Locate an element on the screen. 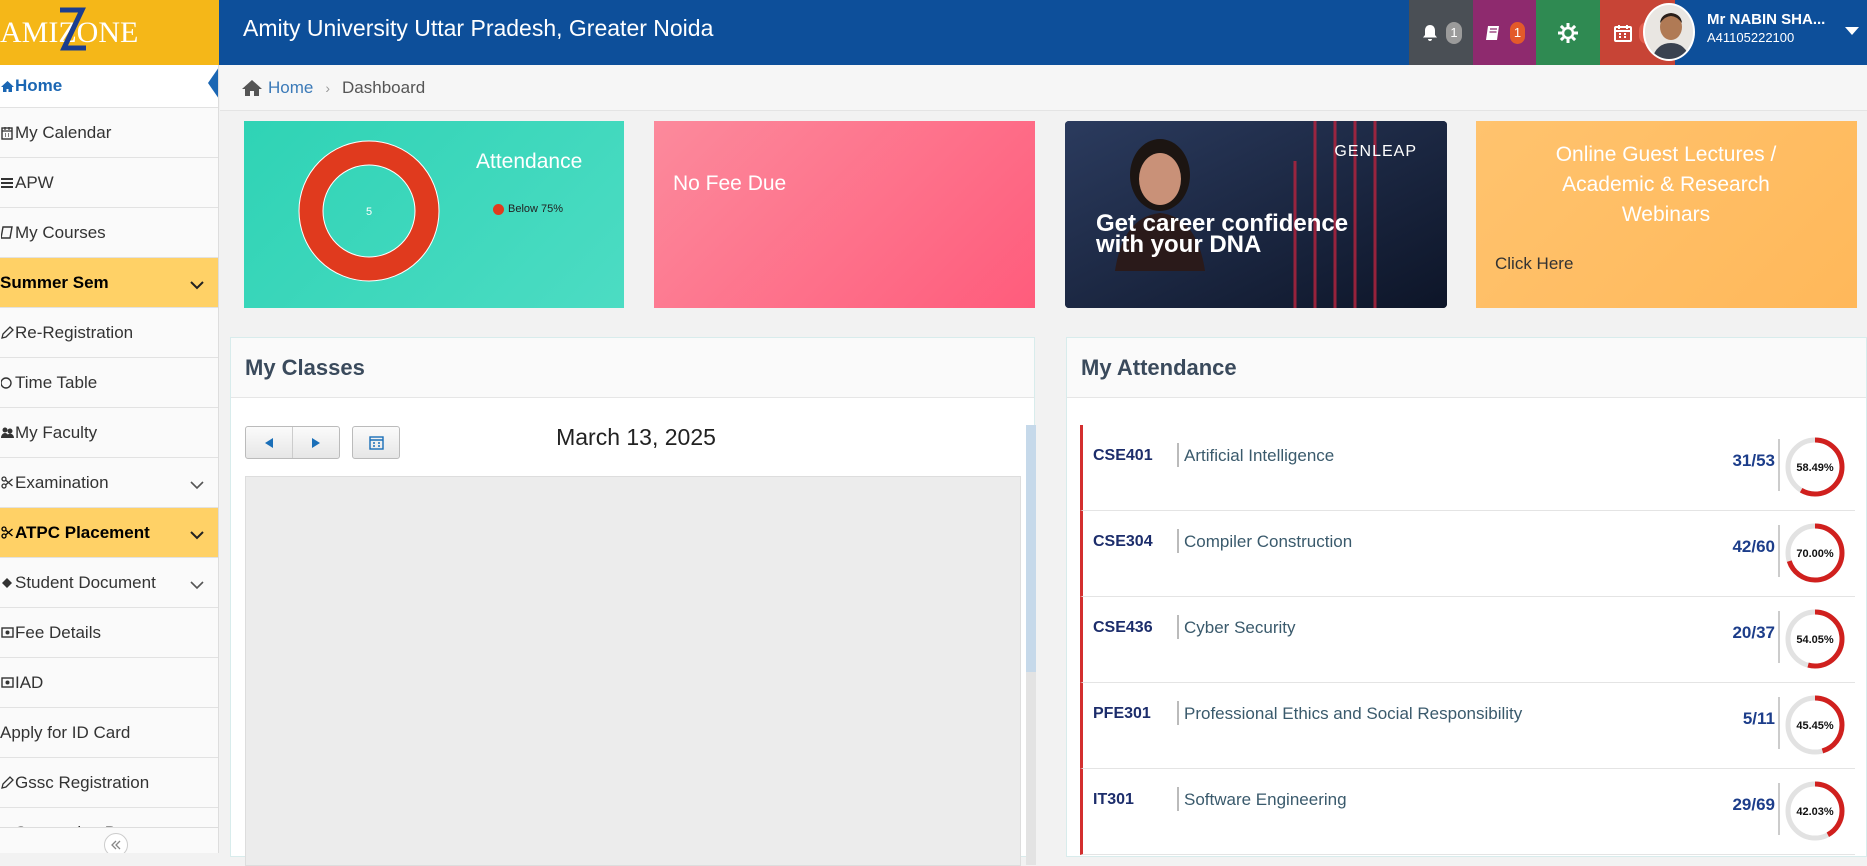  clock-icon is located at coordinates (7, 383).